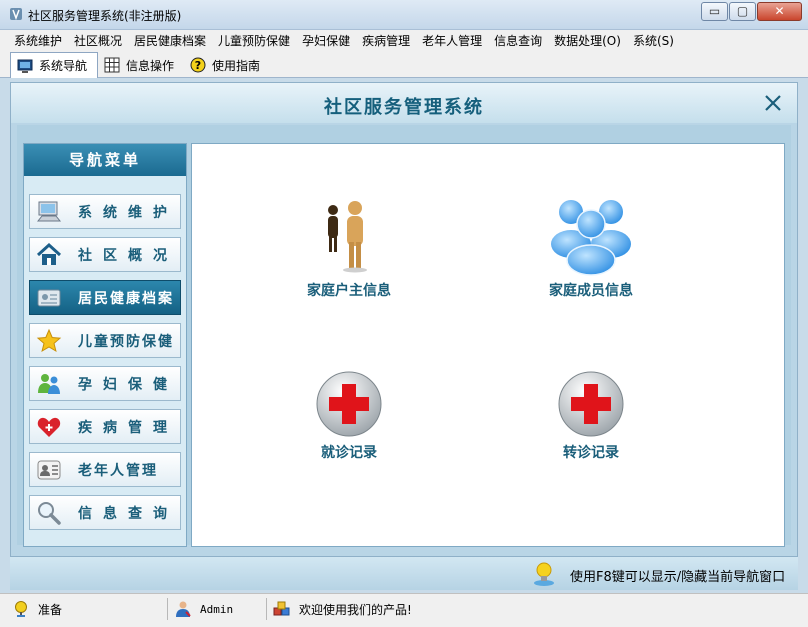  I want to click on panel-close-icon, so click(773, 103).